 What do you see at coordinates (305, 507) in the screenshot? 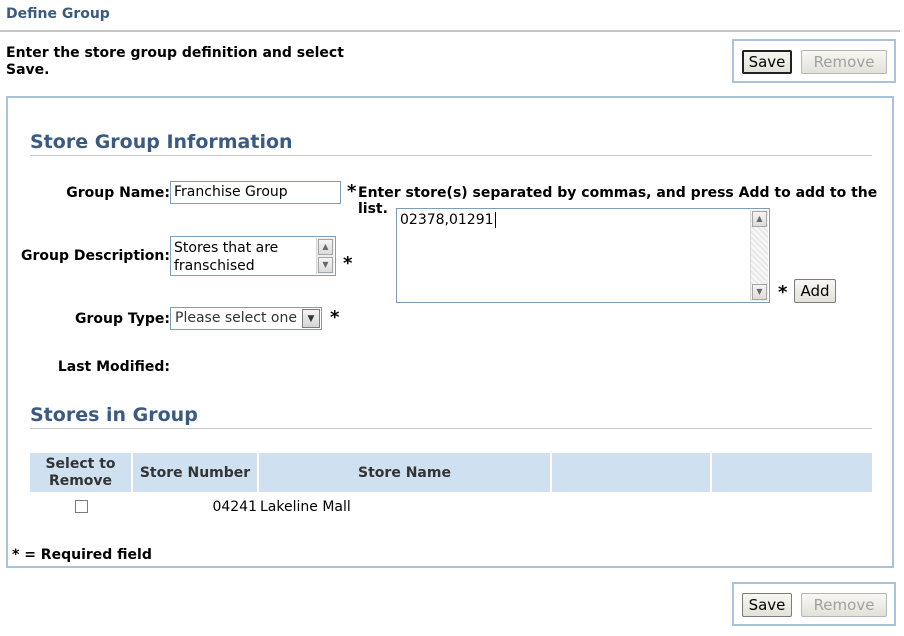
I see `store-name-cell: Lakeline Mall` at bounding box center [305, 507].